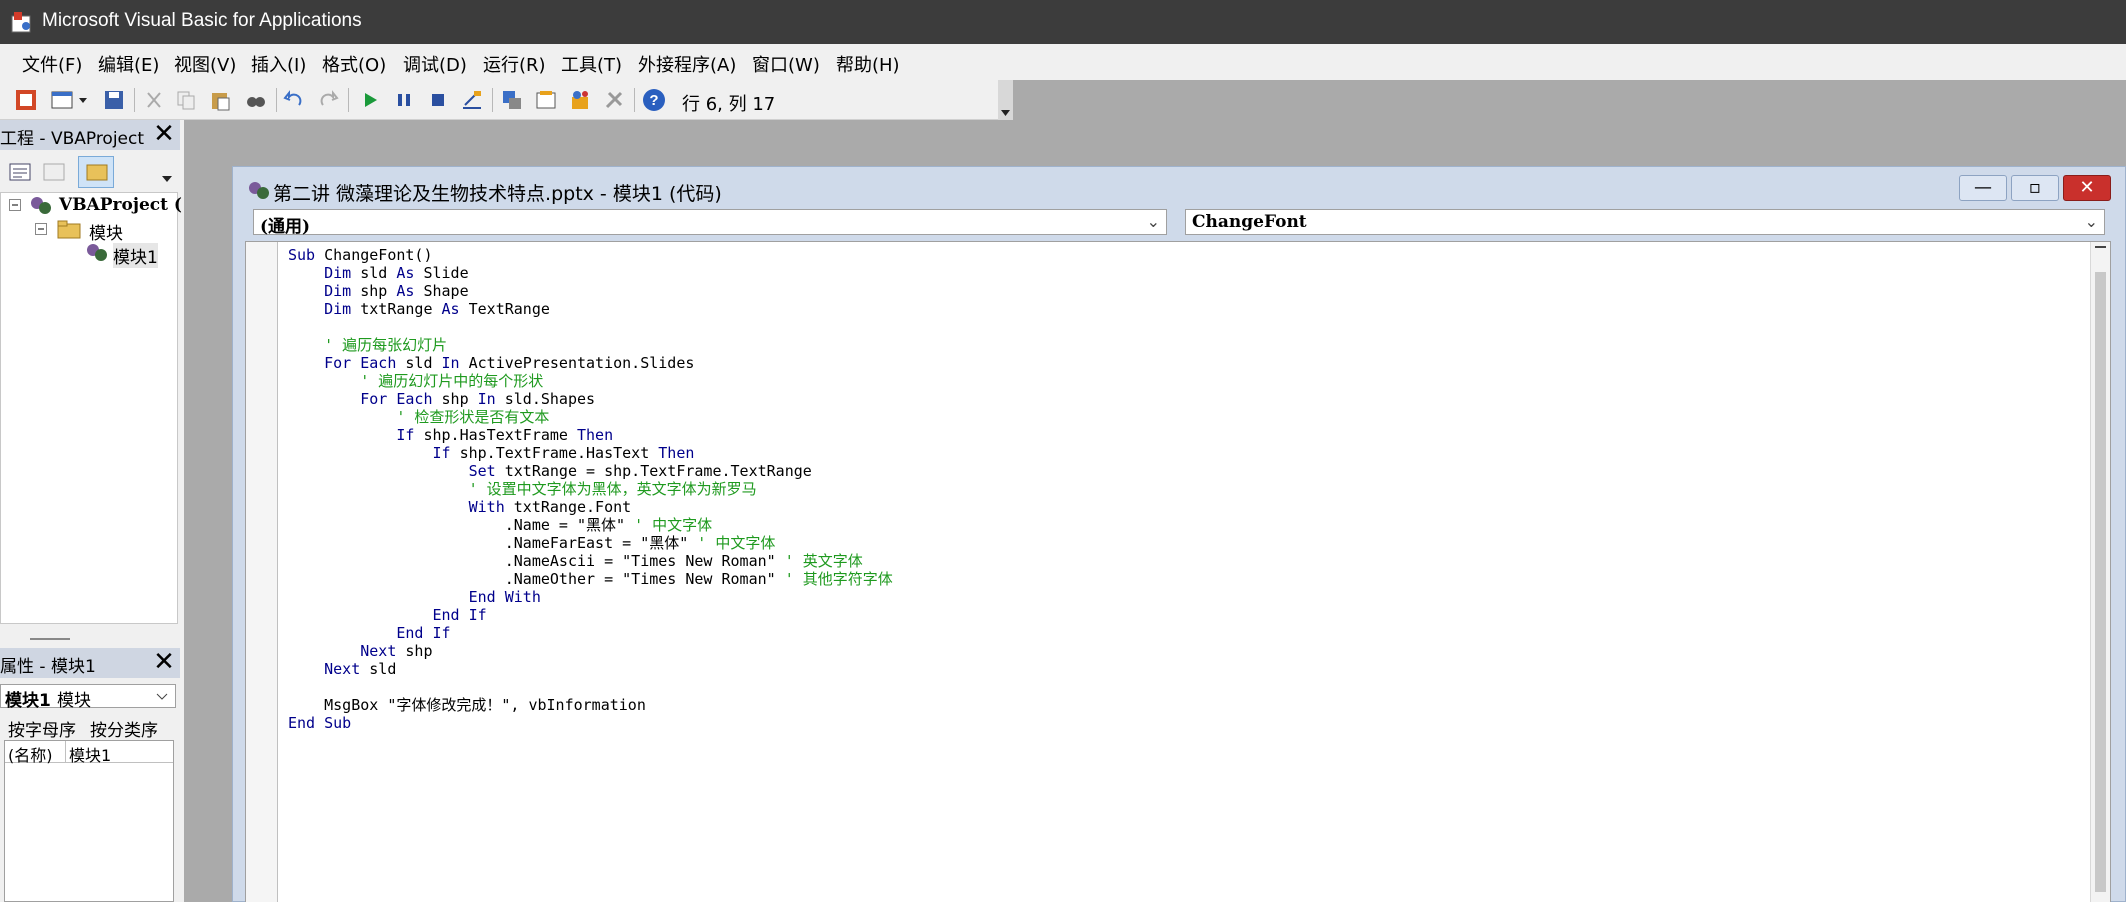 This screenshot has height=902, width=2126. Describe the element at coordinates (328, 100) in the screenshot. I see `redo-icon` at that location.